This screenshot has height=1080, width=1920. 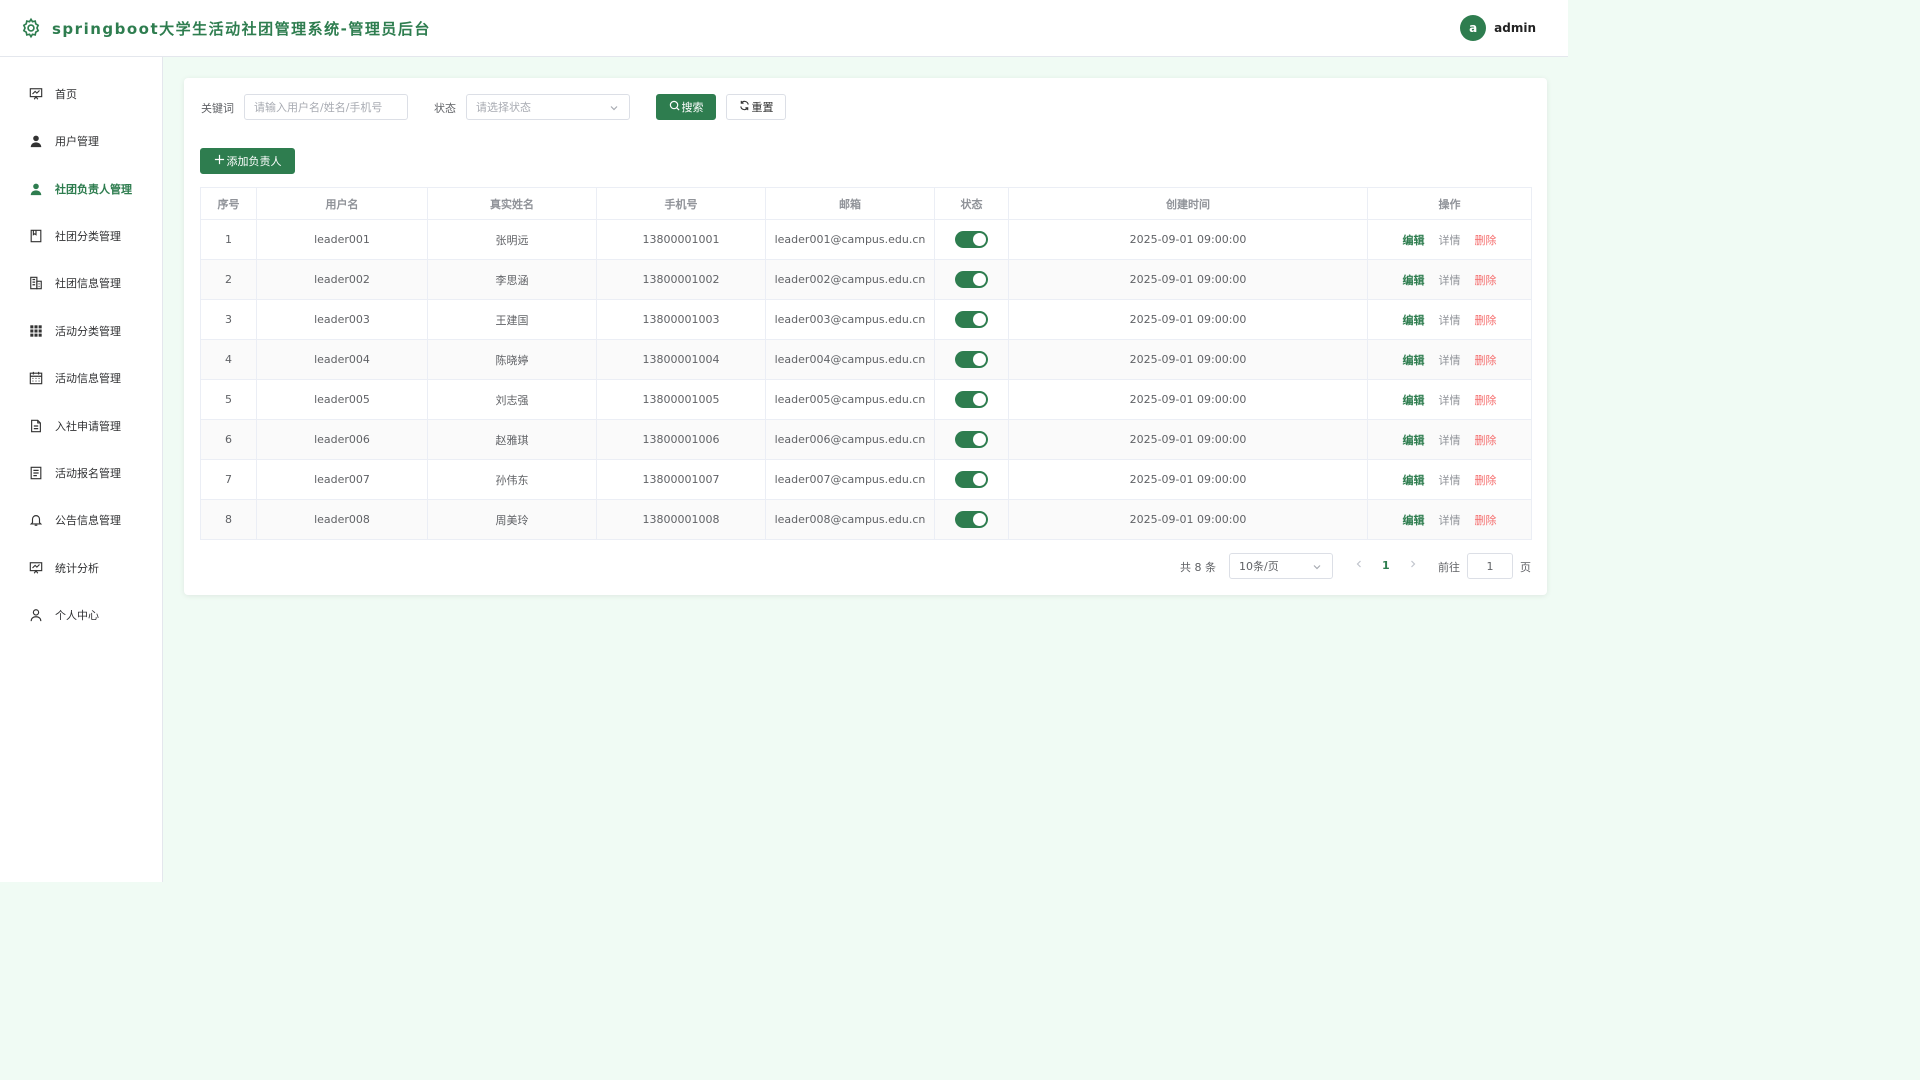 I want to click on sidebar-item-activity-categories: 活动分类管理, so click(x=81, y=331).